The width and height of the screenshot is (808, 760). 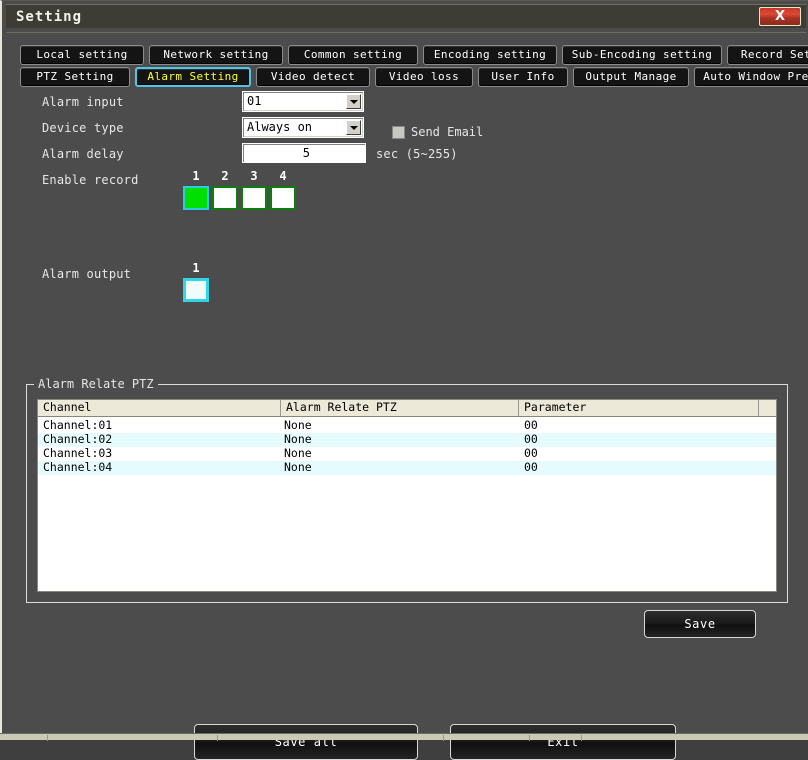 What do you see at coordinates (87, 274) in the screenshot?
I see `alarm-output-label: Alarm output` at bounding box center [87, 274].